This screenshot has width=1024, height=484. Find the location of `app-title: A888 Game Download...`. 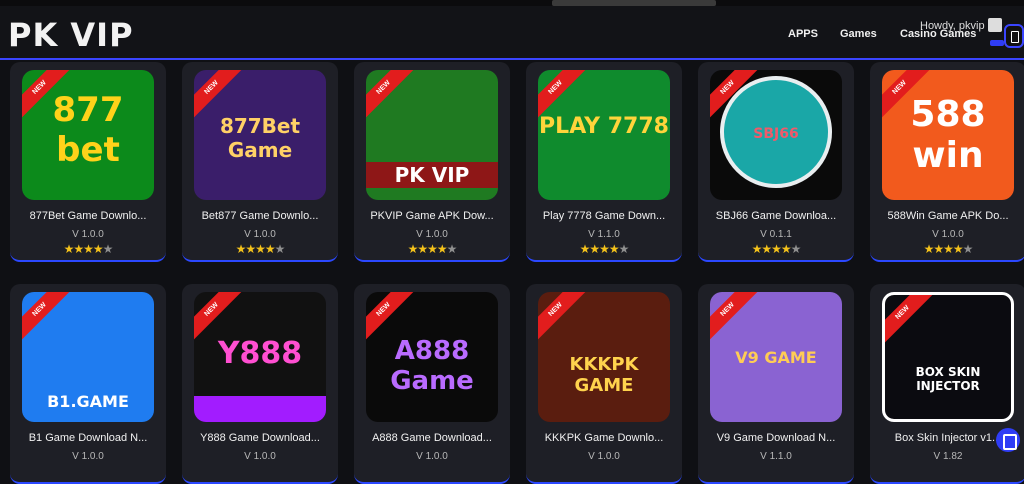

app-title: A888 Game Download... is located at coordinates (432, 438).